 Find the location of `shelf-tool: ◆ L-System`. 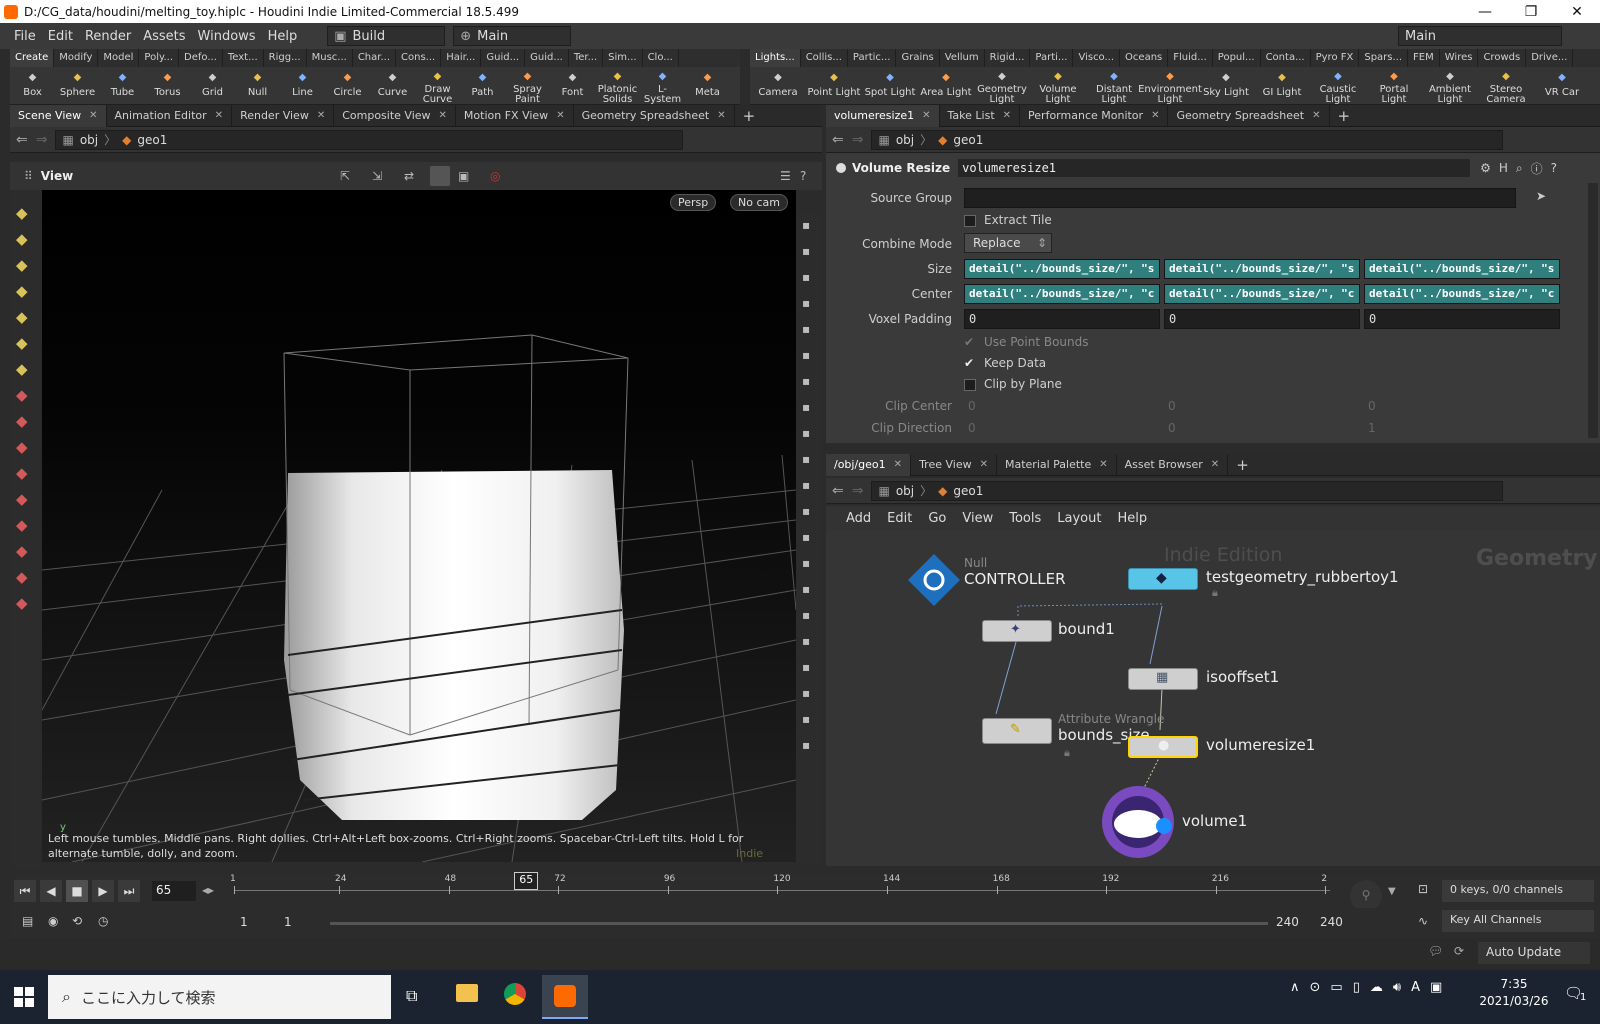

shelf-tool: ◆ L-System is located at coordinates (662, 86).